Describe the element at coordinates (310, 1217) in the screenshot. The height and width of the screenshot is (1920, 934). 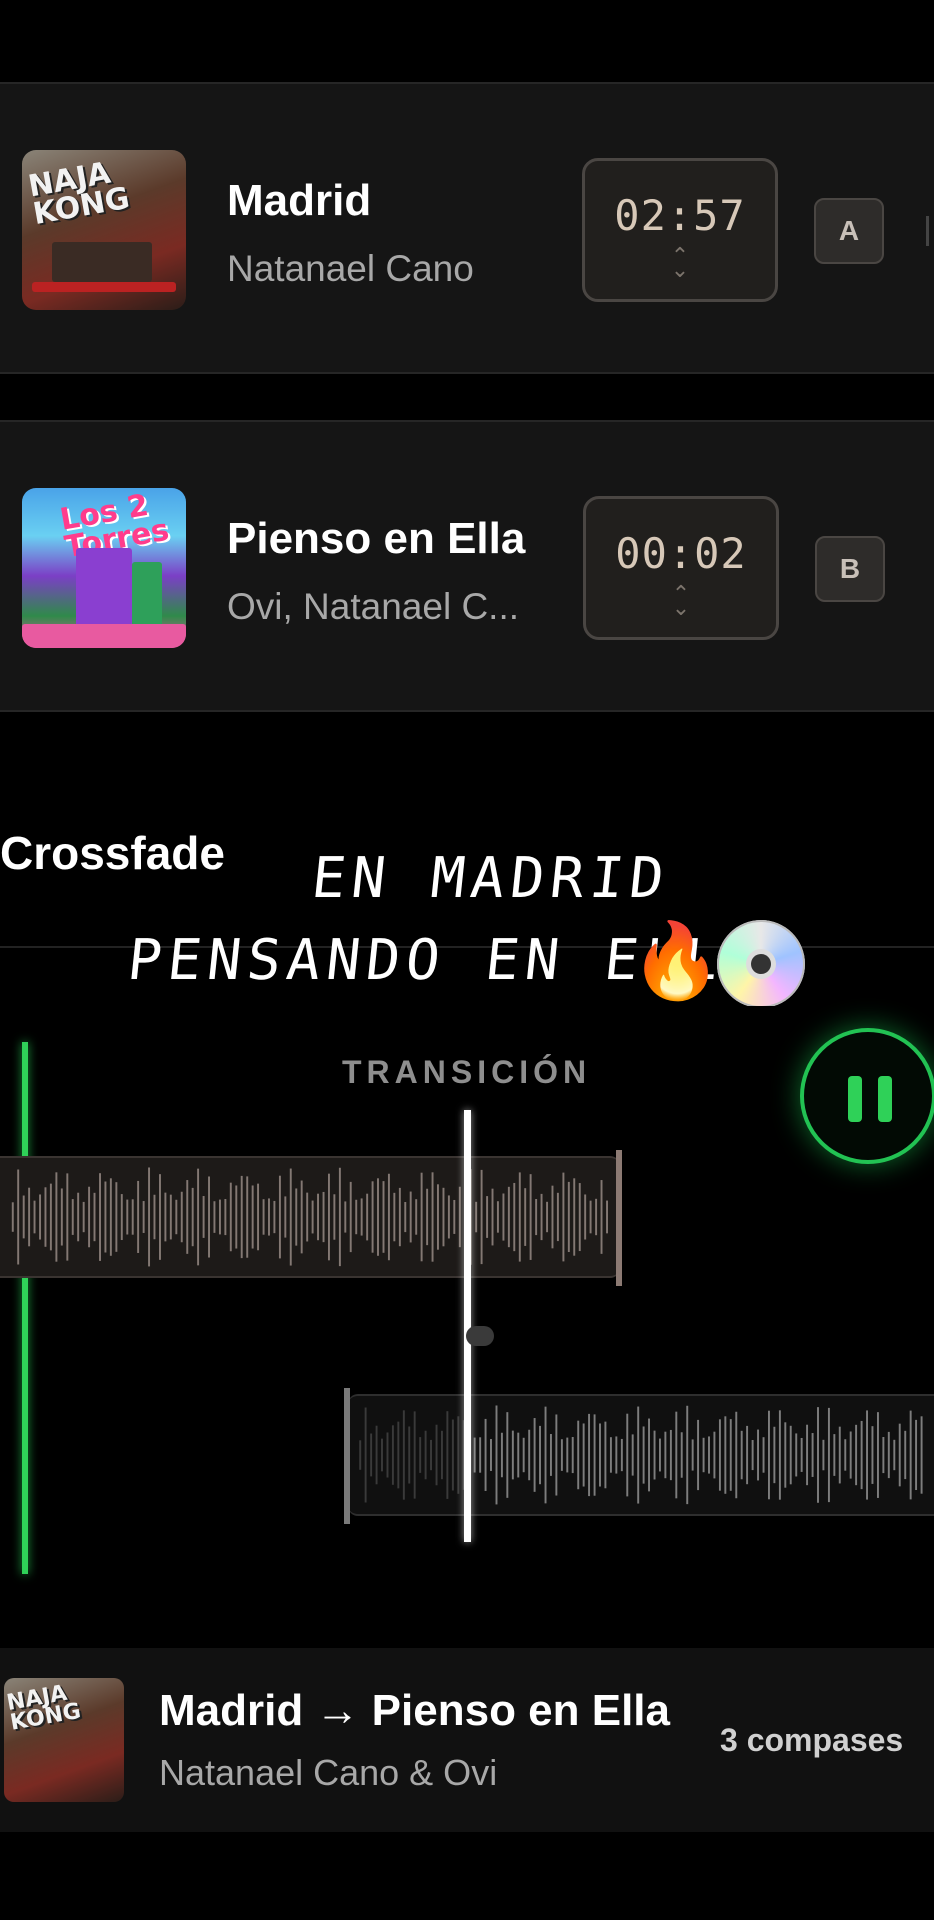
I see `waveform-track-a` at that location.